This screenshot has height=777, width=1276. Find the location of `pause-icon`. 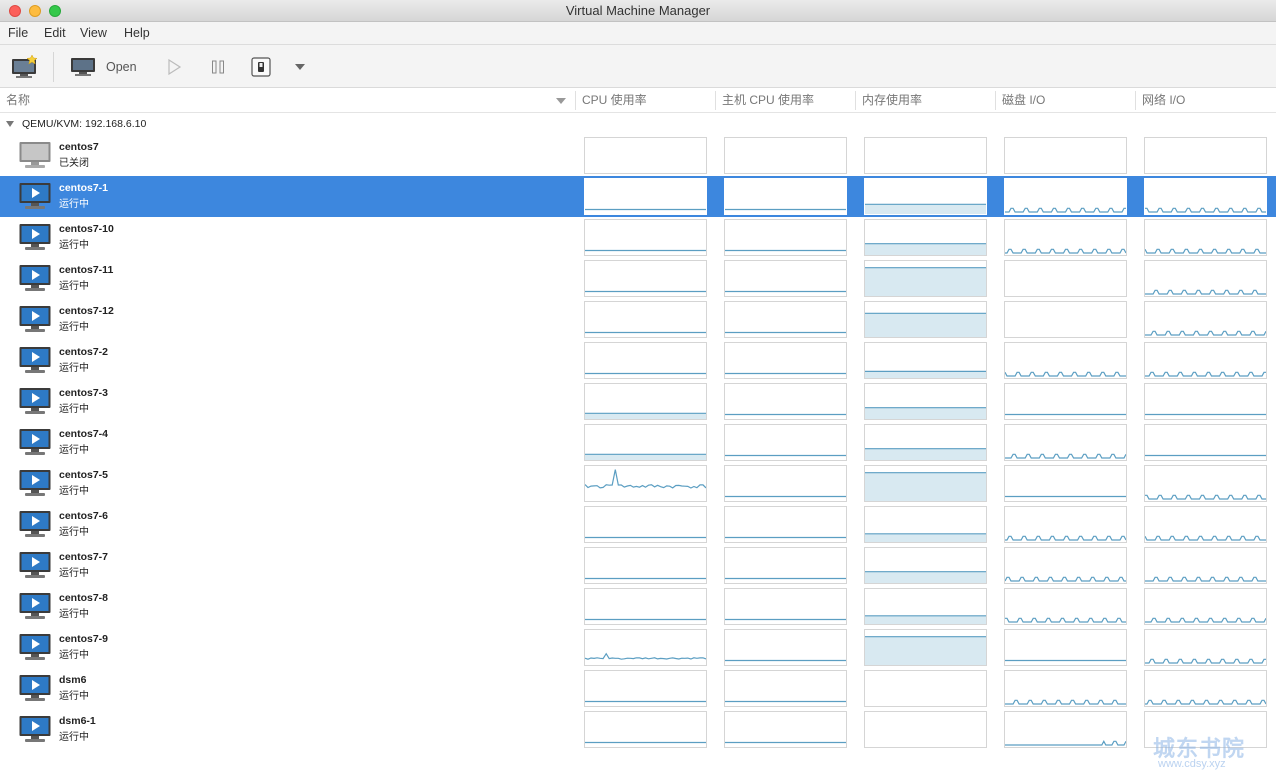

pause-icon is located at coordinates (218, 66).